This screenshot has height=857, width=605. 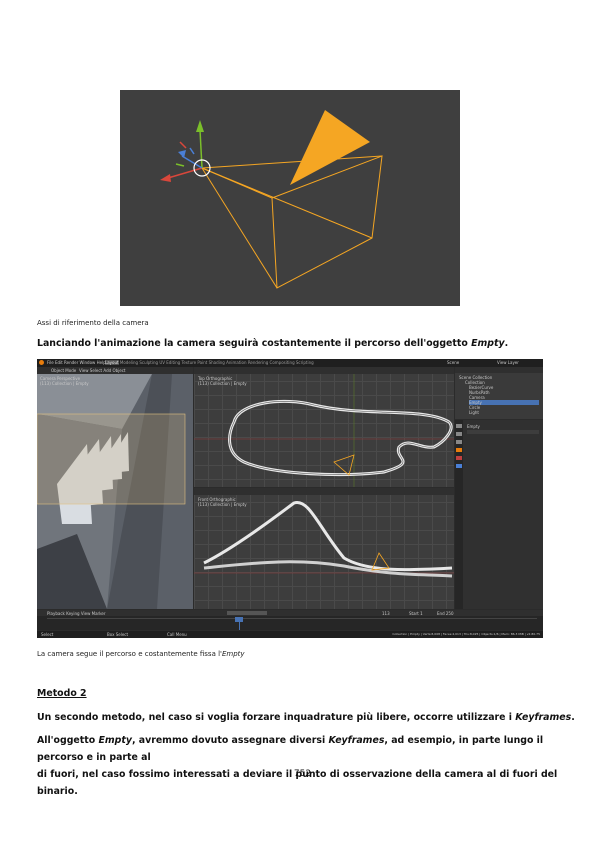 What do you see at coordinates (118, 634) in the screenshot?
I see `status-box-select: Box Select` at bounding box center [118, 634].